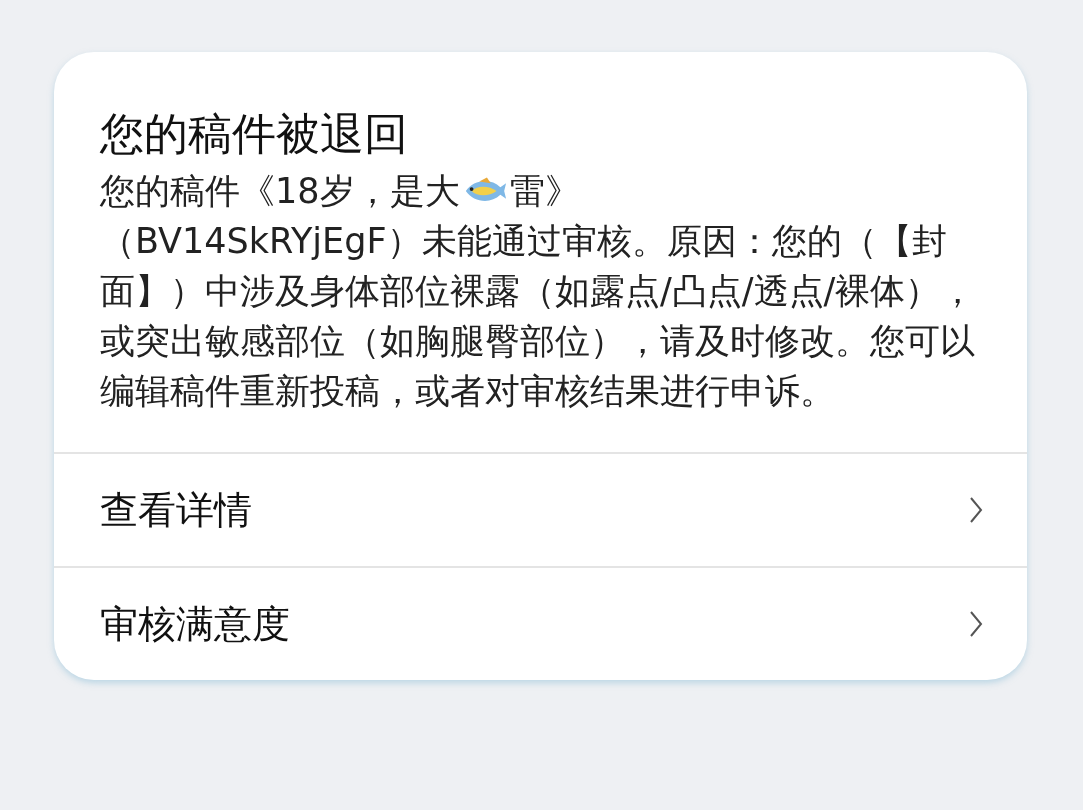 The height and width of the screenshot is (810, 1083). Describe the element at coordinates (195, 624) in the screenshot. I see `action-label: 审核满意度` at that location.